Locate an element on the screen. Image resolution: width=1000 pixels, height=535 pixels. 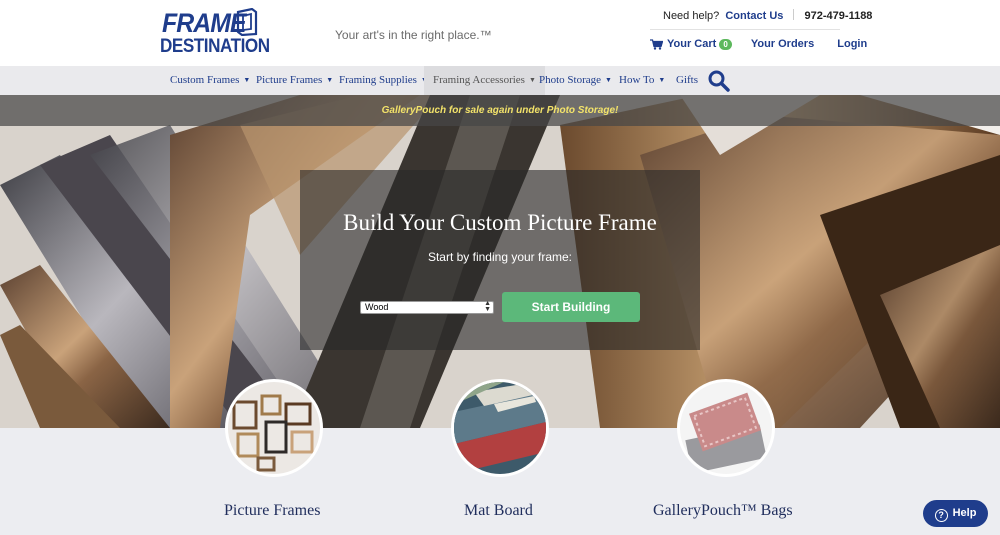
site-tagline: Your art's in the right place.™ is located at coordinates (413, 35).